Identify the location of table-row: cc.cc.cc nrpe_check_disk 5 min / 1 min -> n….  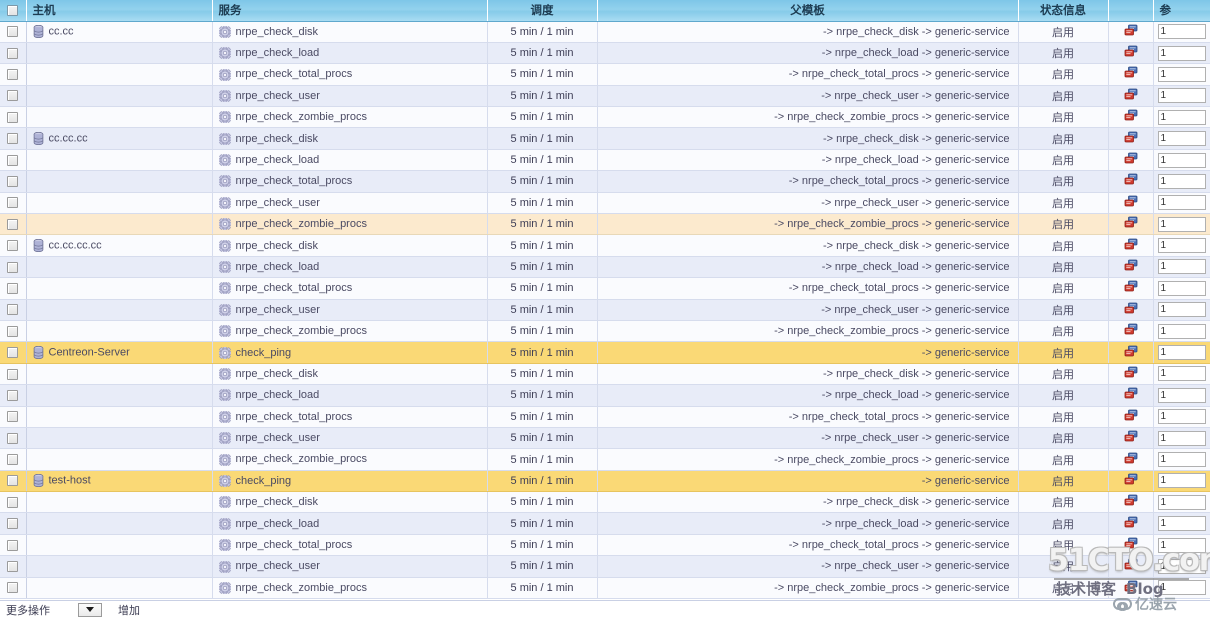
(605, 138).